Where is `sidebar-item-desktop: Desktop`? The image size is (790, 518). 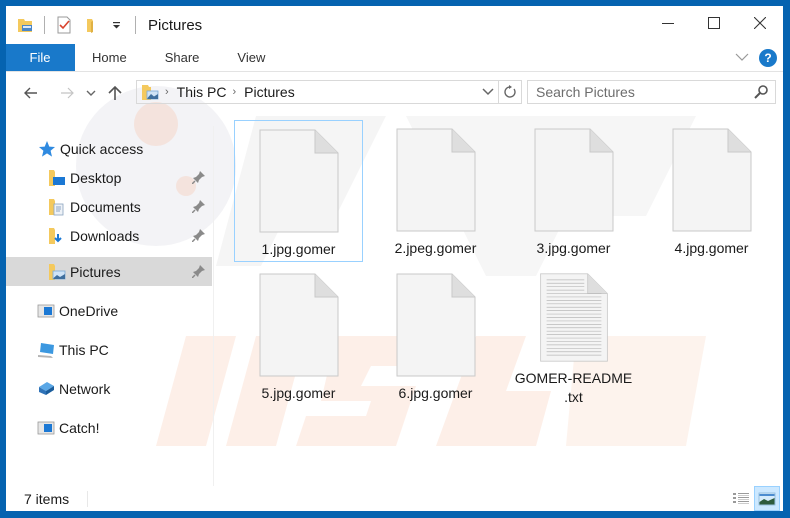
sidebar-item-desktop: Desktop is located at coordinates (109, 177).